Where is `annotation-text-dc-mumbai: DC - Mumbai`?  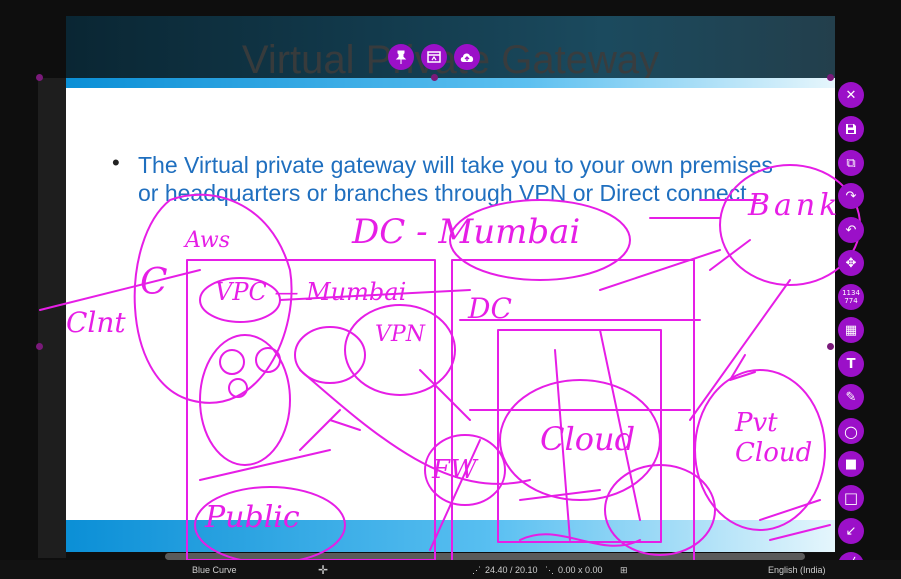 annotation-text-dc-mumbai: DC - Mumbai is located at coordinates (466, 232).